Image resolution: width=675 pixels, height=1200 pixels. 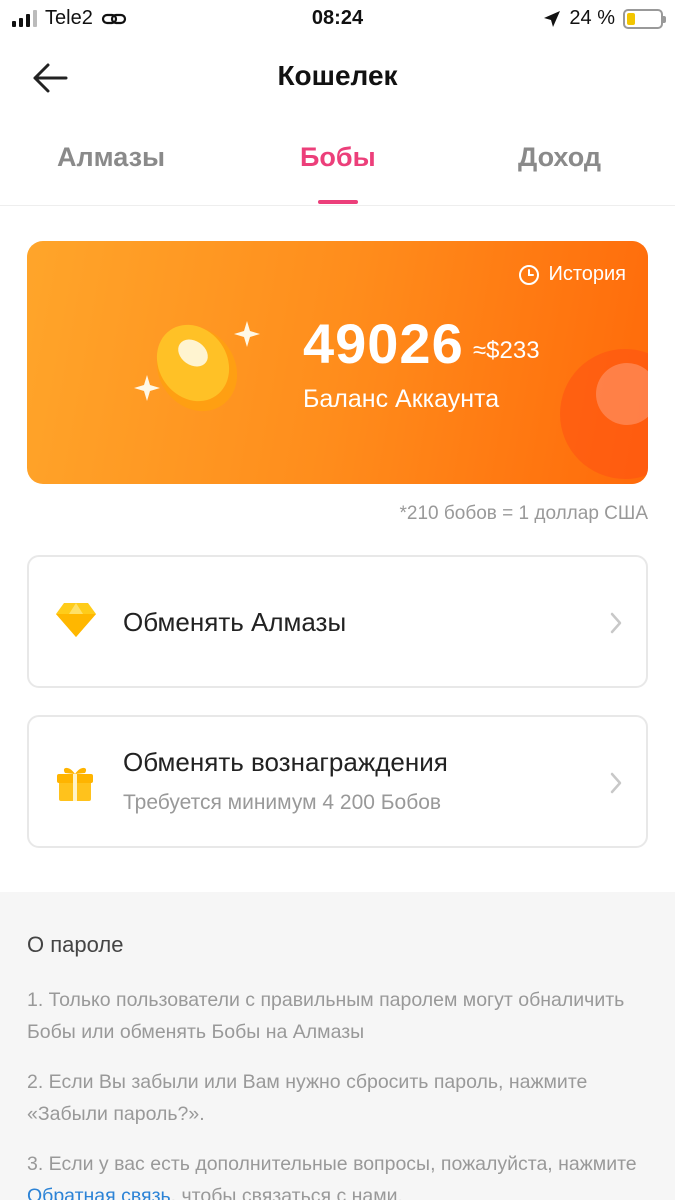 I want to click on tab-bar: Алмазы Бобы Доход, so click(x=337, y=163).